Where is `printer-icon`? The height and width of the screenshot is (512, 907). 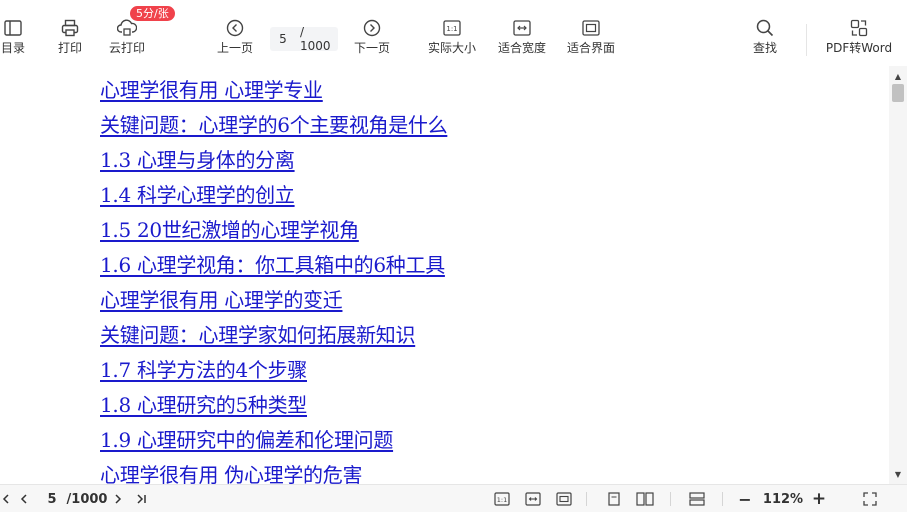
printer-icon is located at coordinates (70, 28).